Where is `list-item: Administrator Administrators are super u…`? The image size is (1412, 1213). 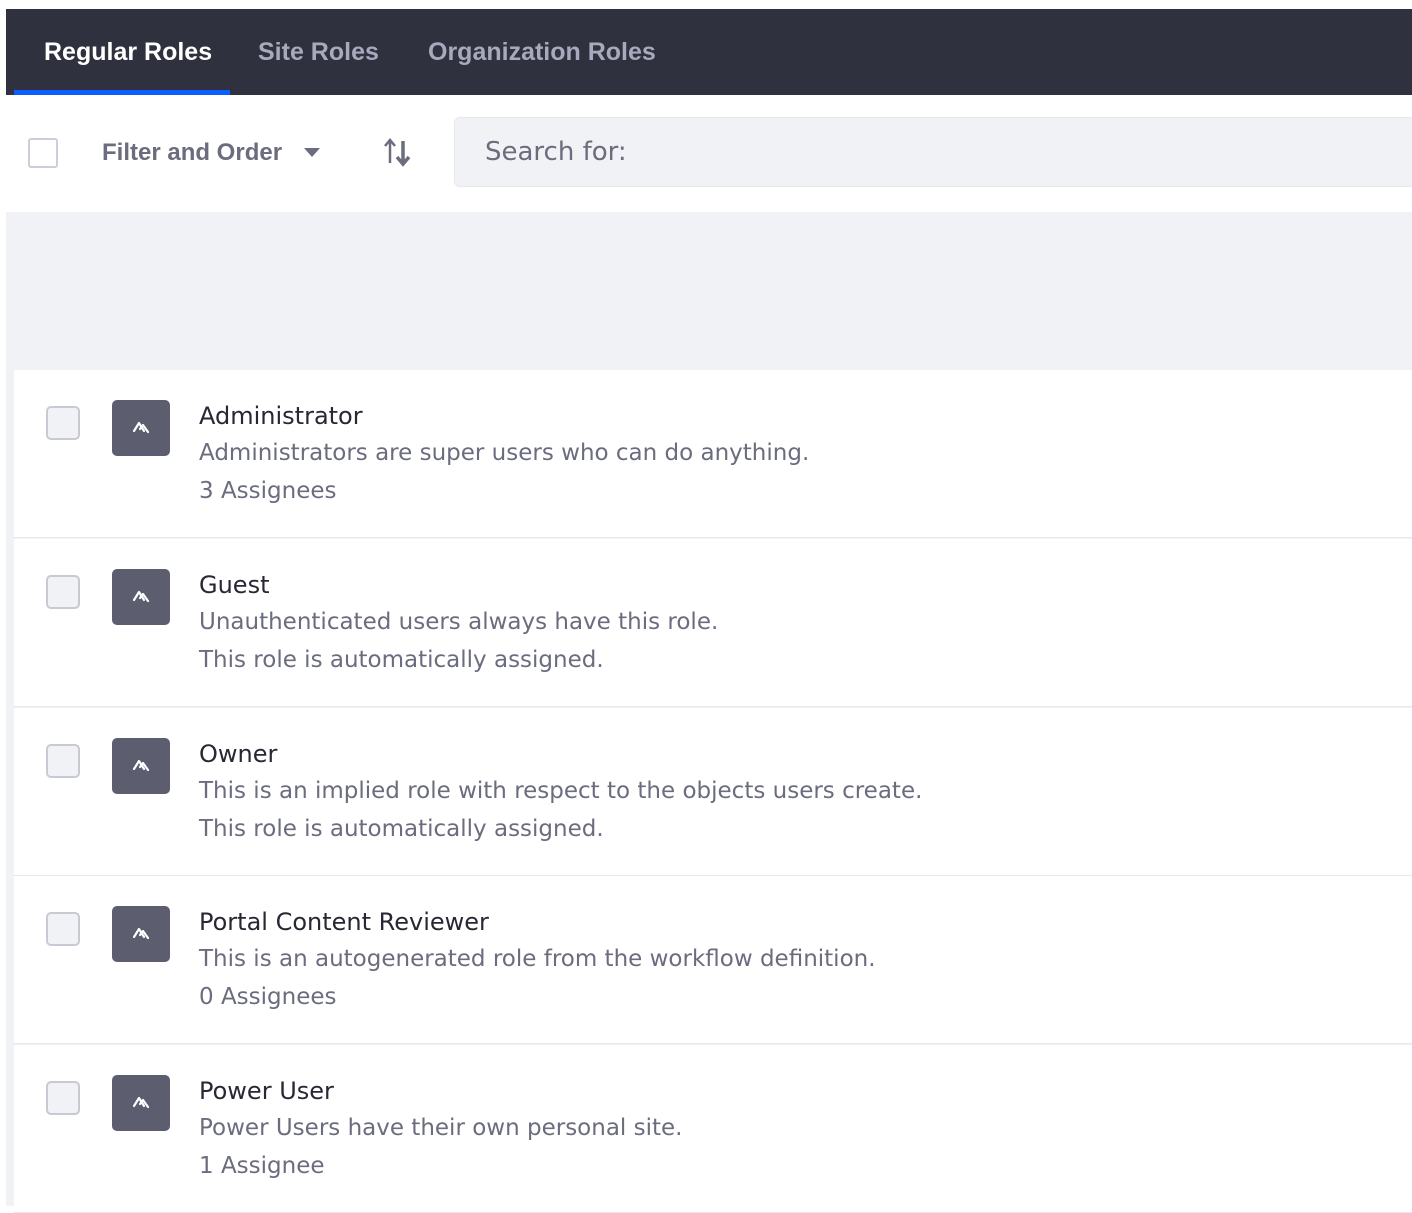
list-item: Administrator Administrators are super u… is located at coordinates (713, 454).